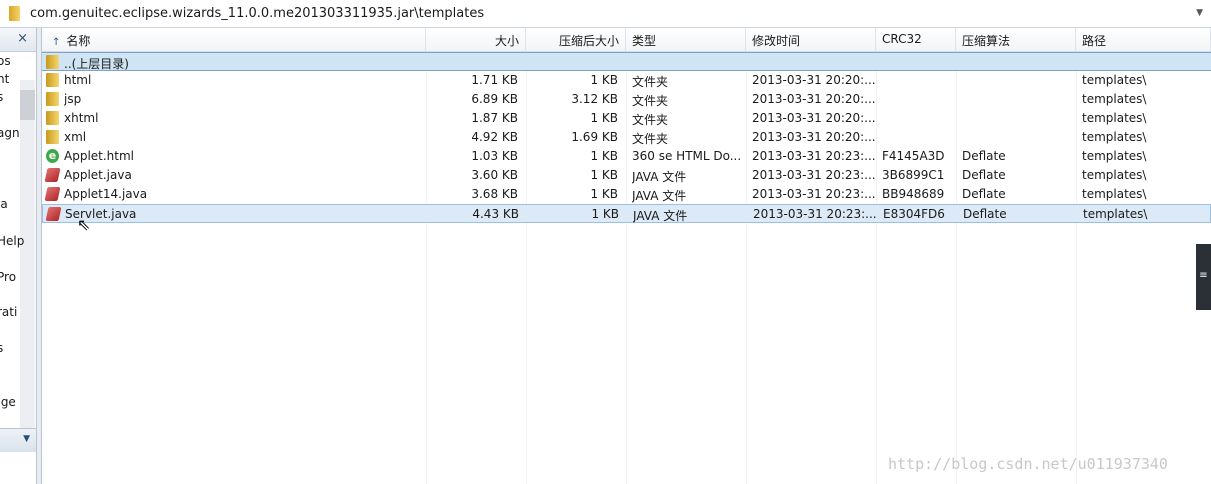  Describe the element at coordinates (594, 137) in the screenshot. I see `cell-csize: 1.69 KB` at that location.